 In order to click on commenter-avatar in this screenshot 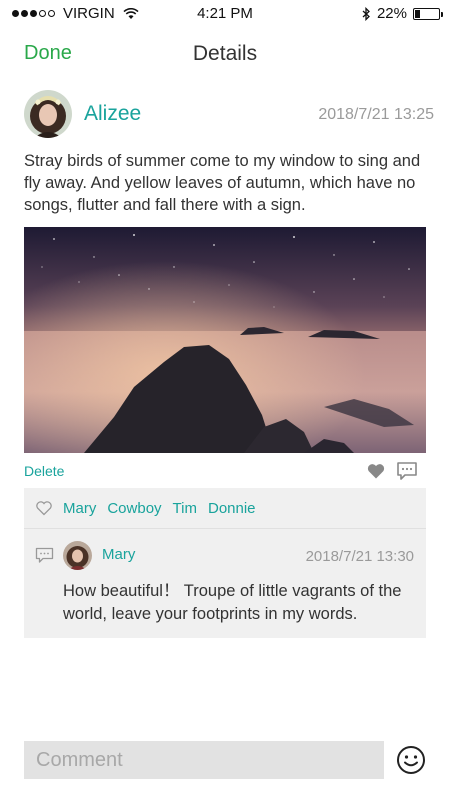, I will do `click(77, 555)`.